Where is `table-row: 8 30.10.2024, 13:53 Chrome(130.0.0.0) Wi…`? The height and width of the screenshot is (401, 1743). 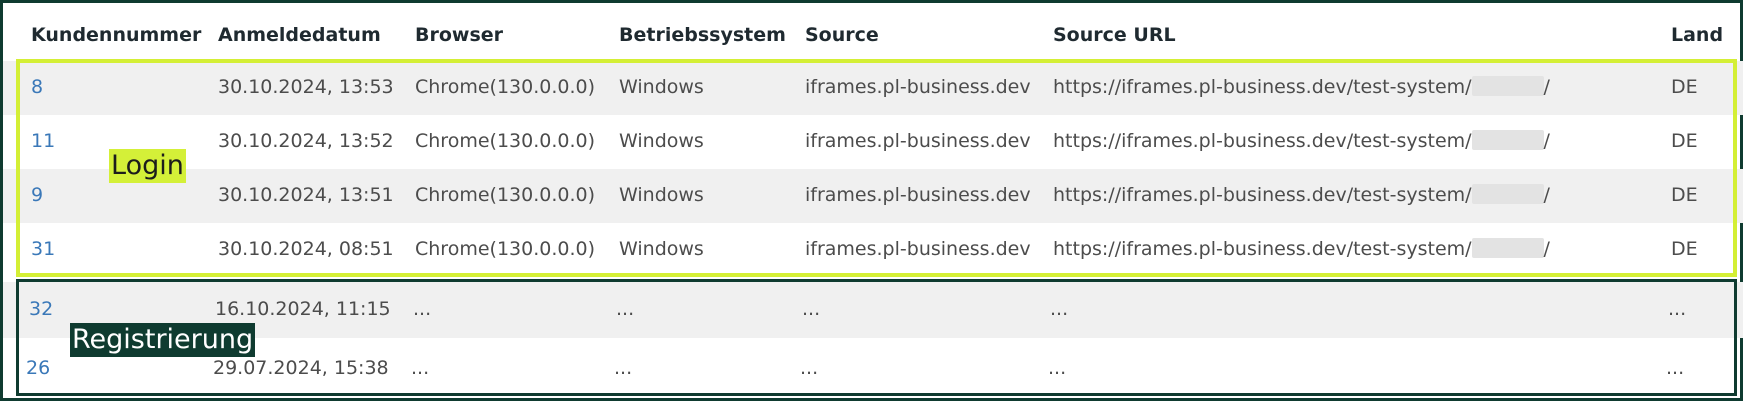 table-row: 8 30.10.2024, 13:53 Chrome(130.0.0.0) Wi… is located at coordinates (873, 88).